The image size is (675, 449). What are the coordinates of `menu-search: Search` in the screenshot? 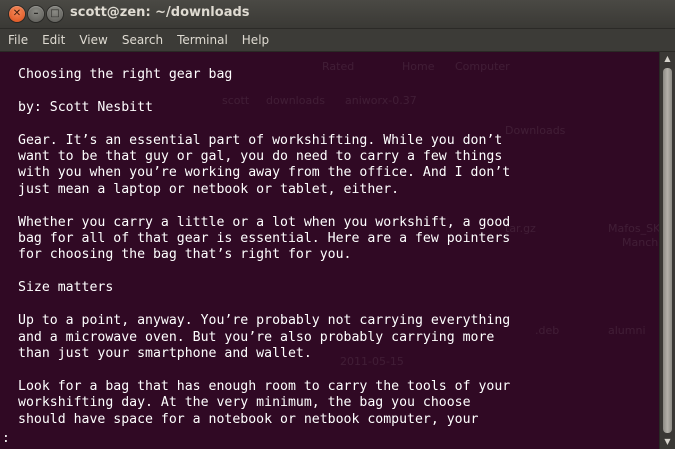 It's located at (141, 40).